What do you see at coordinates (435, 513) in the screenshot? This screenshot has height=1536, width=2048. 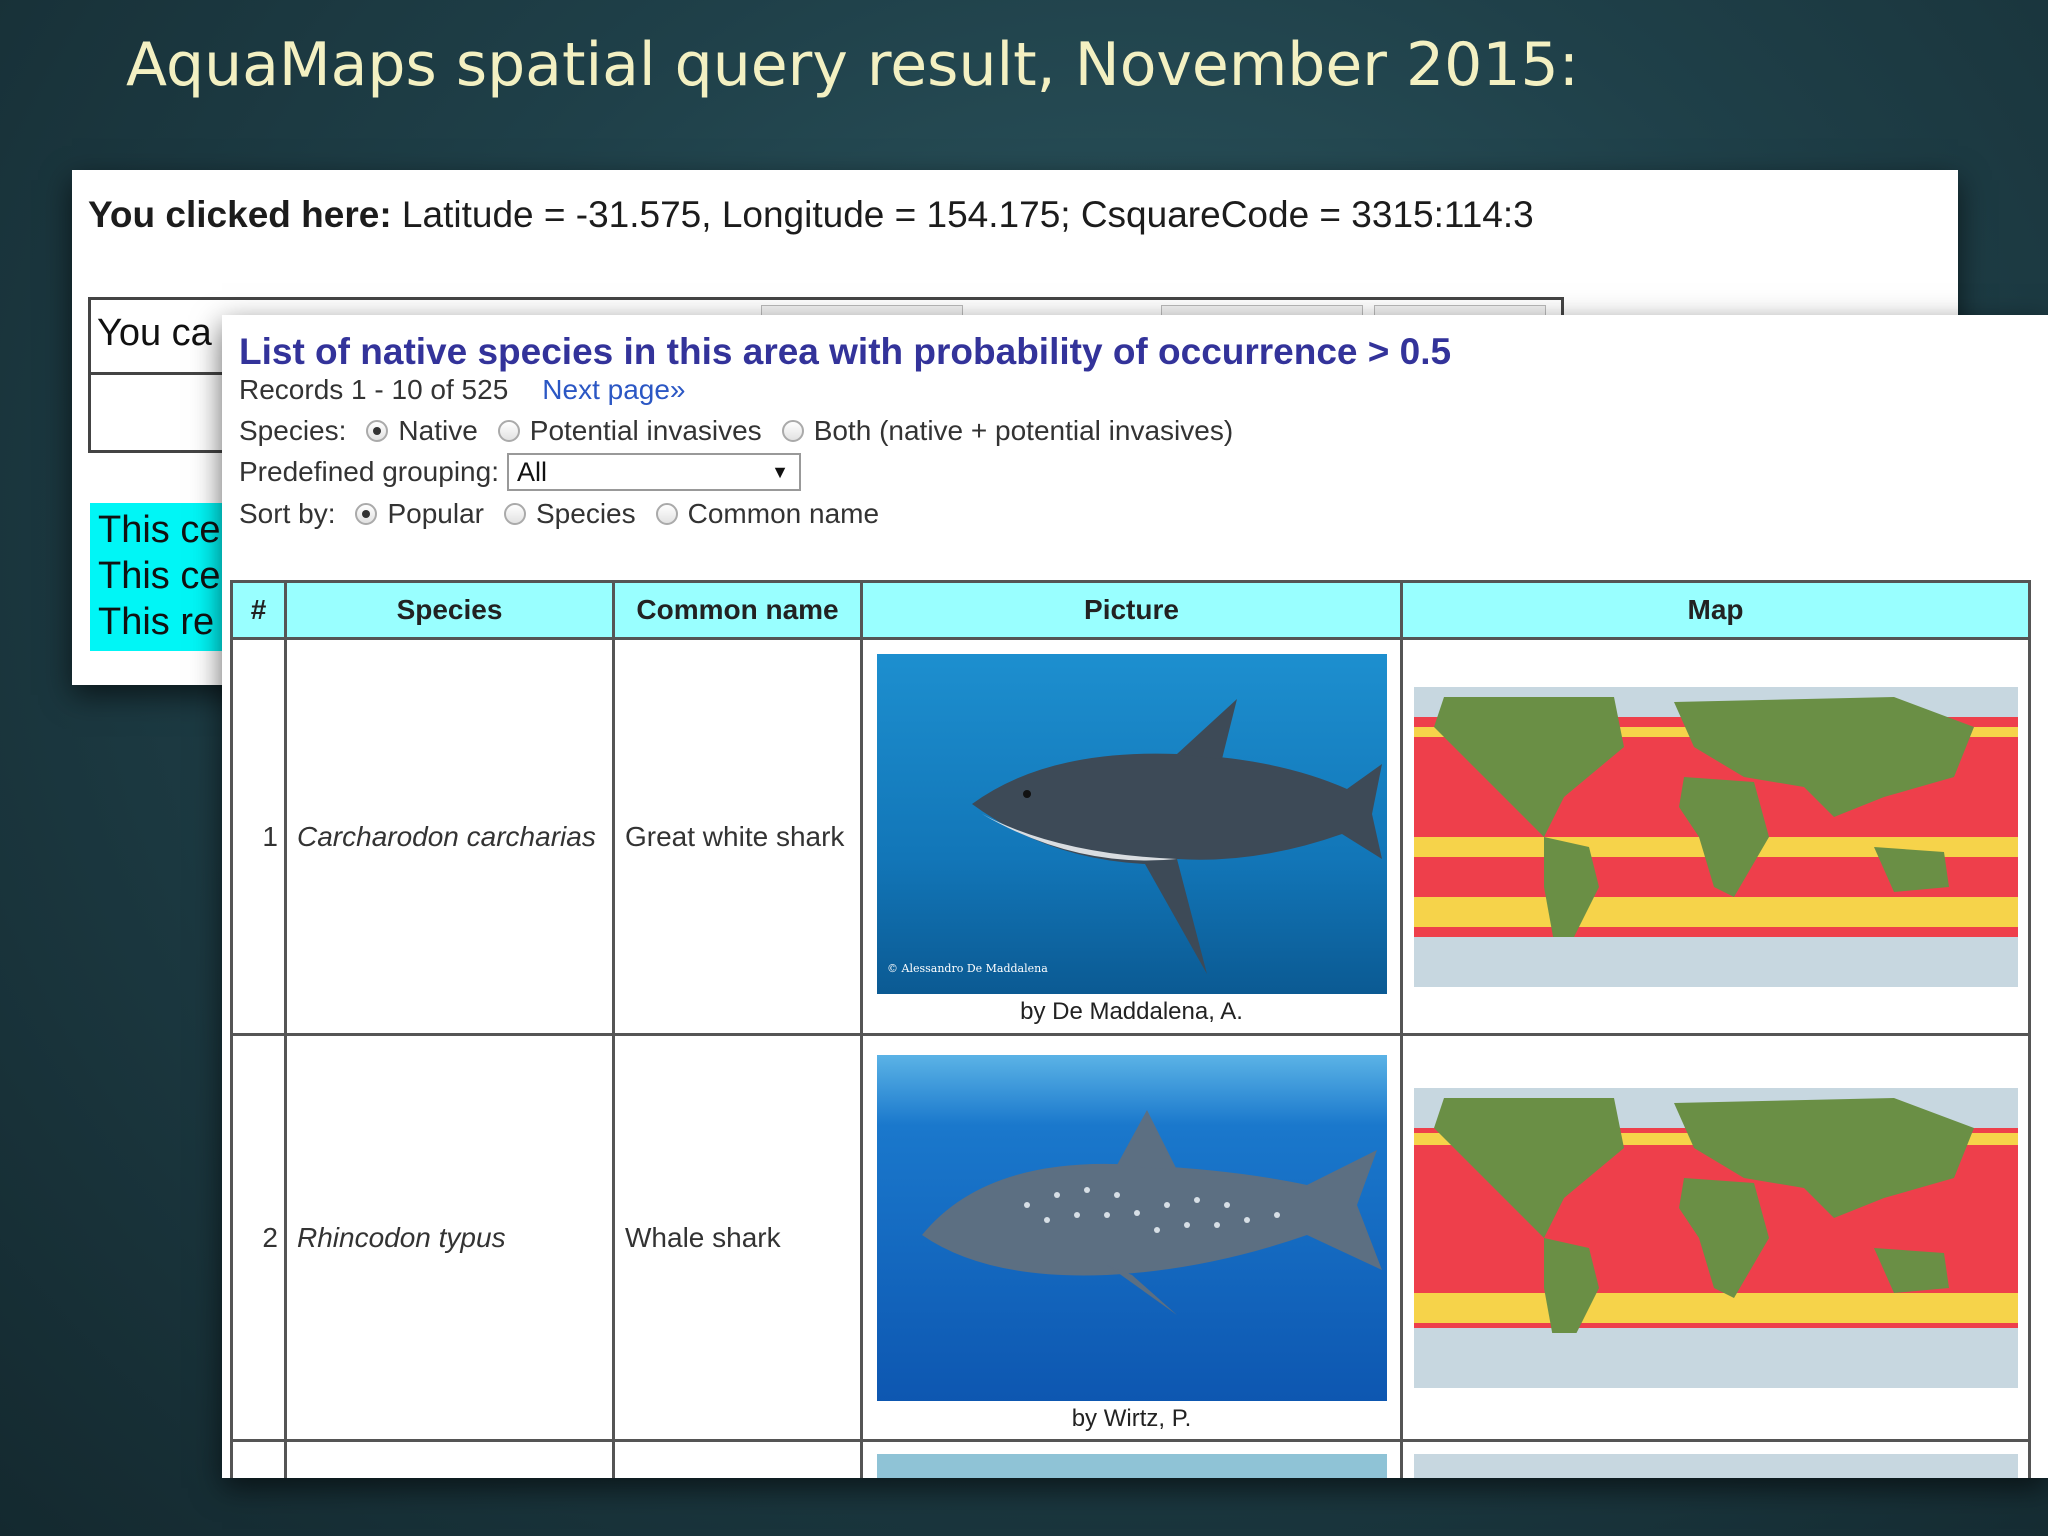 I see `radio-sort-popular-label: Popular` at bounding box center [435, 513].